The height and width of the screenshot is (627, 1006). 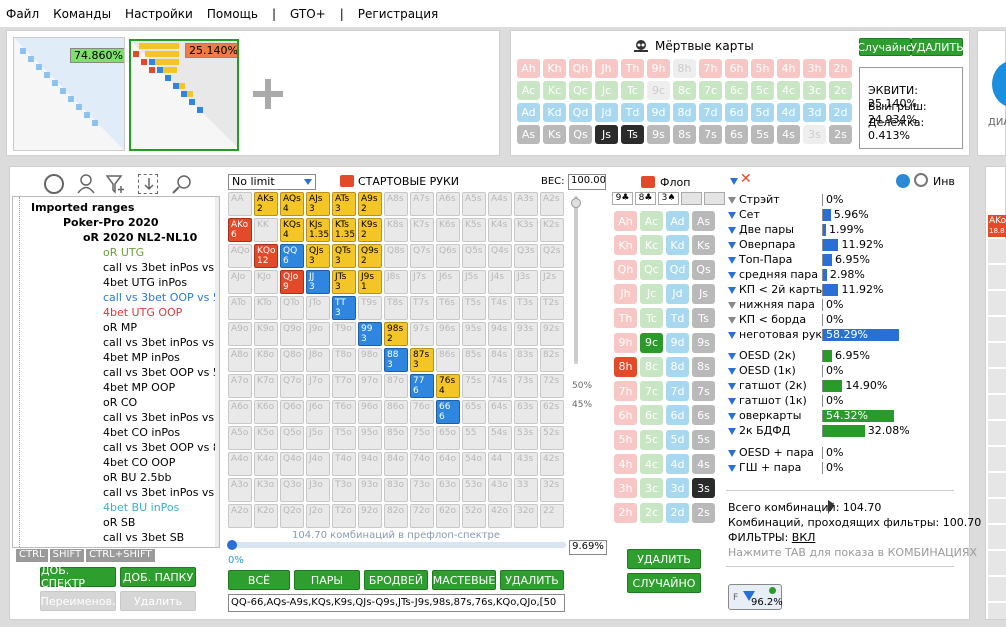 What do you see at coordinates (625, 366) in the screenshot?
I see `flop-card: 8h` at bounding box center [625, 366].